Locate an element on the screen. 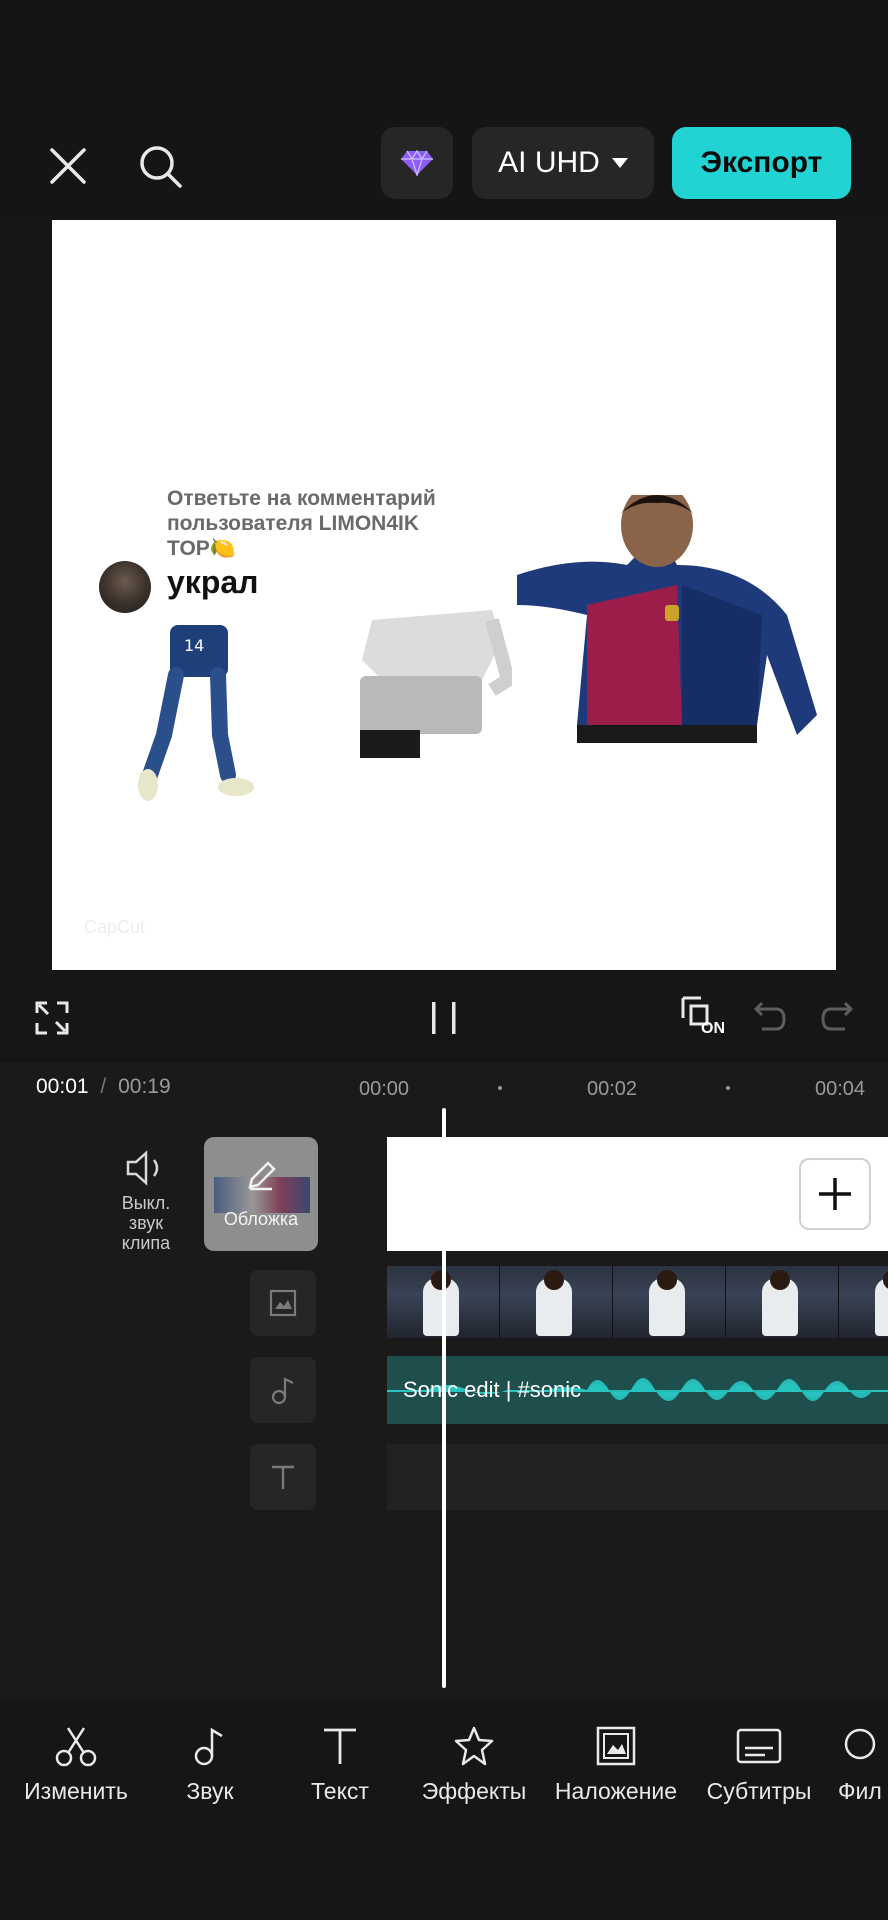 The height and width of the screenshot is (1920, 888). pencil-icon is located at coordinates (262, 1176).